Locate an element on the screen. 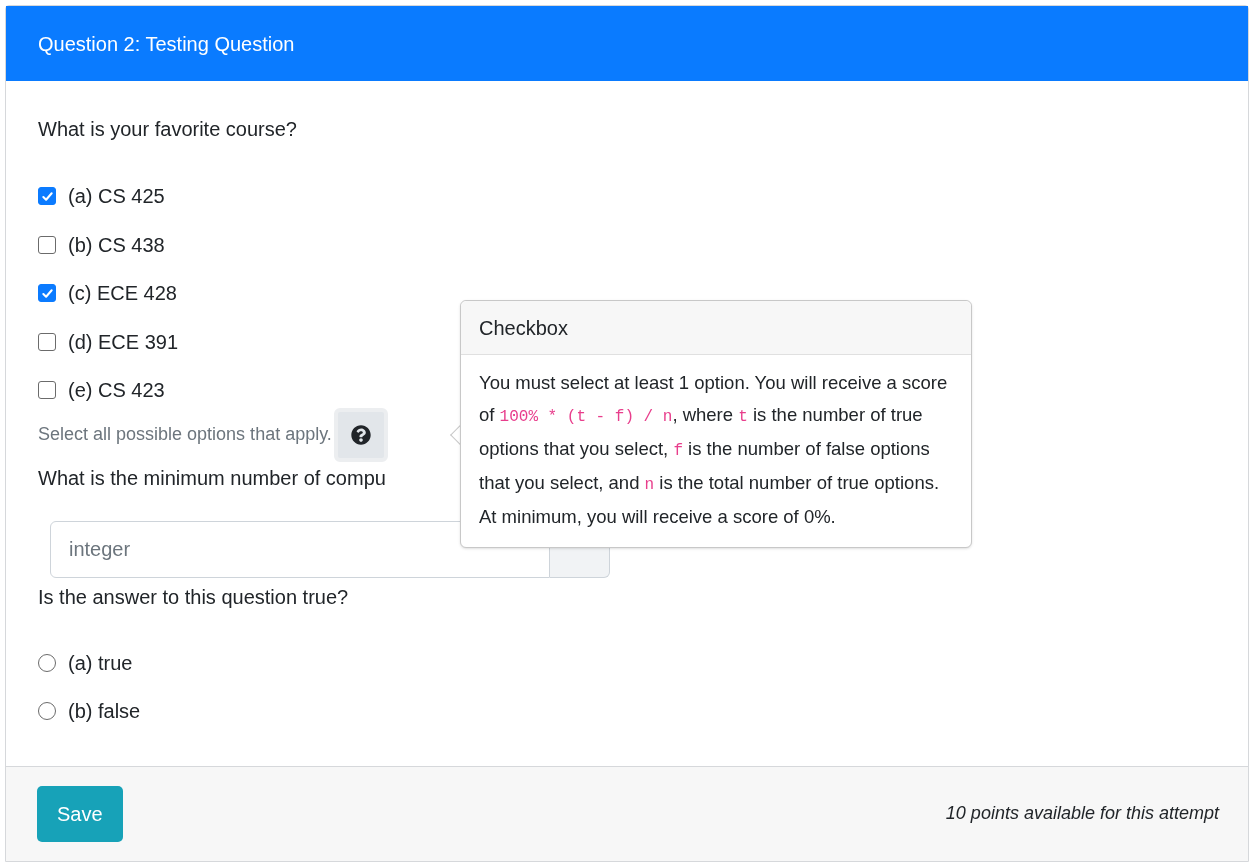 The width and height of the screenshot is (1249, 862). popover-title: Checkbox is located at coordinates (523, 328).